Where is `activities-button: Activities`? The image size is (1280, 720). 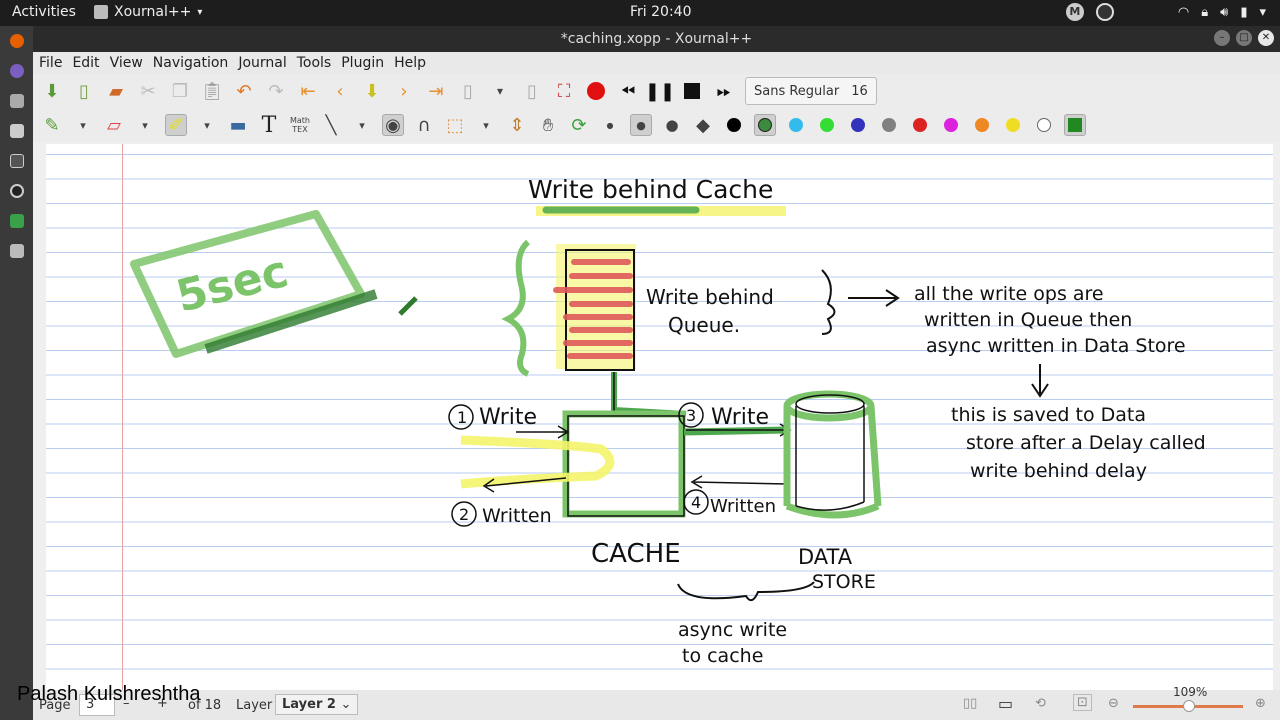 activities-button: Activities is located at coordinates (44, 12).